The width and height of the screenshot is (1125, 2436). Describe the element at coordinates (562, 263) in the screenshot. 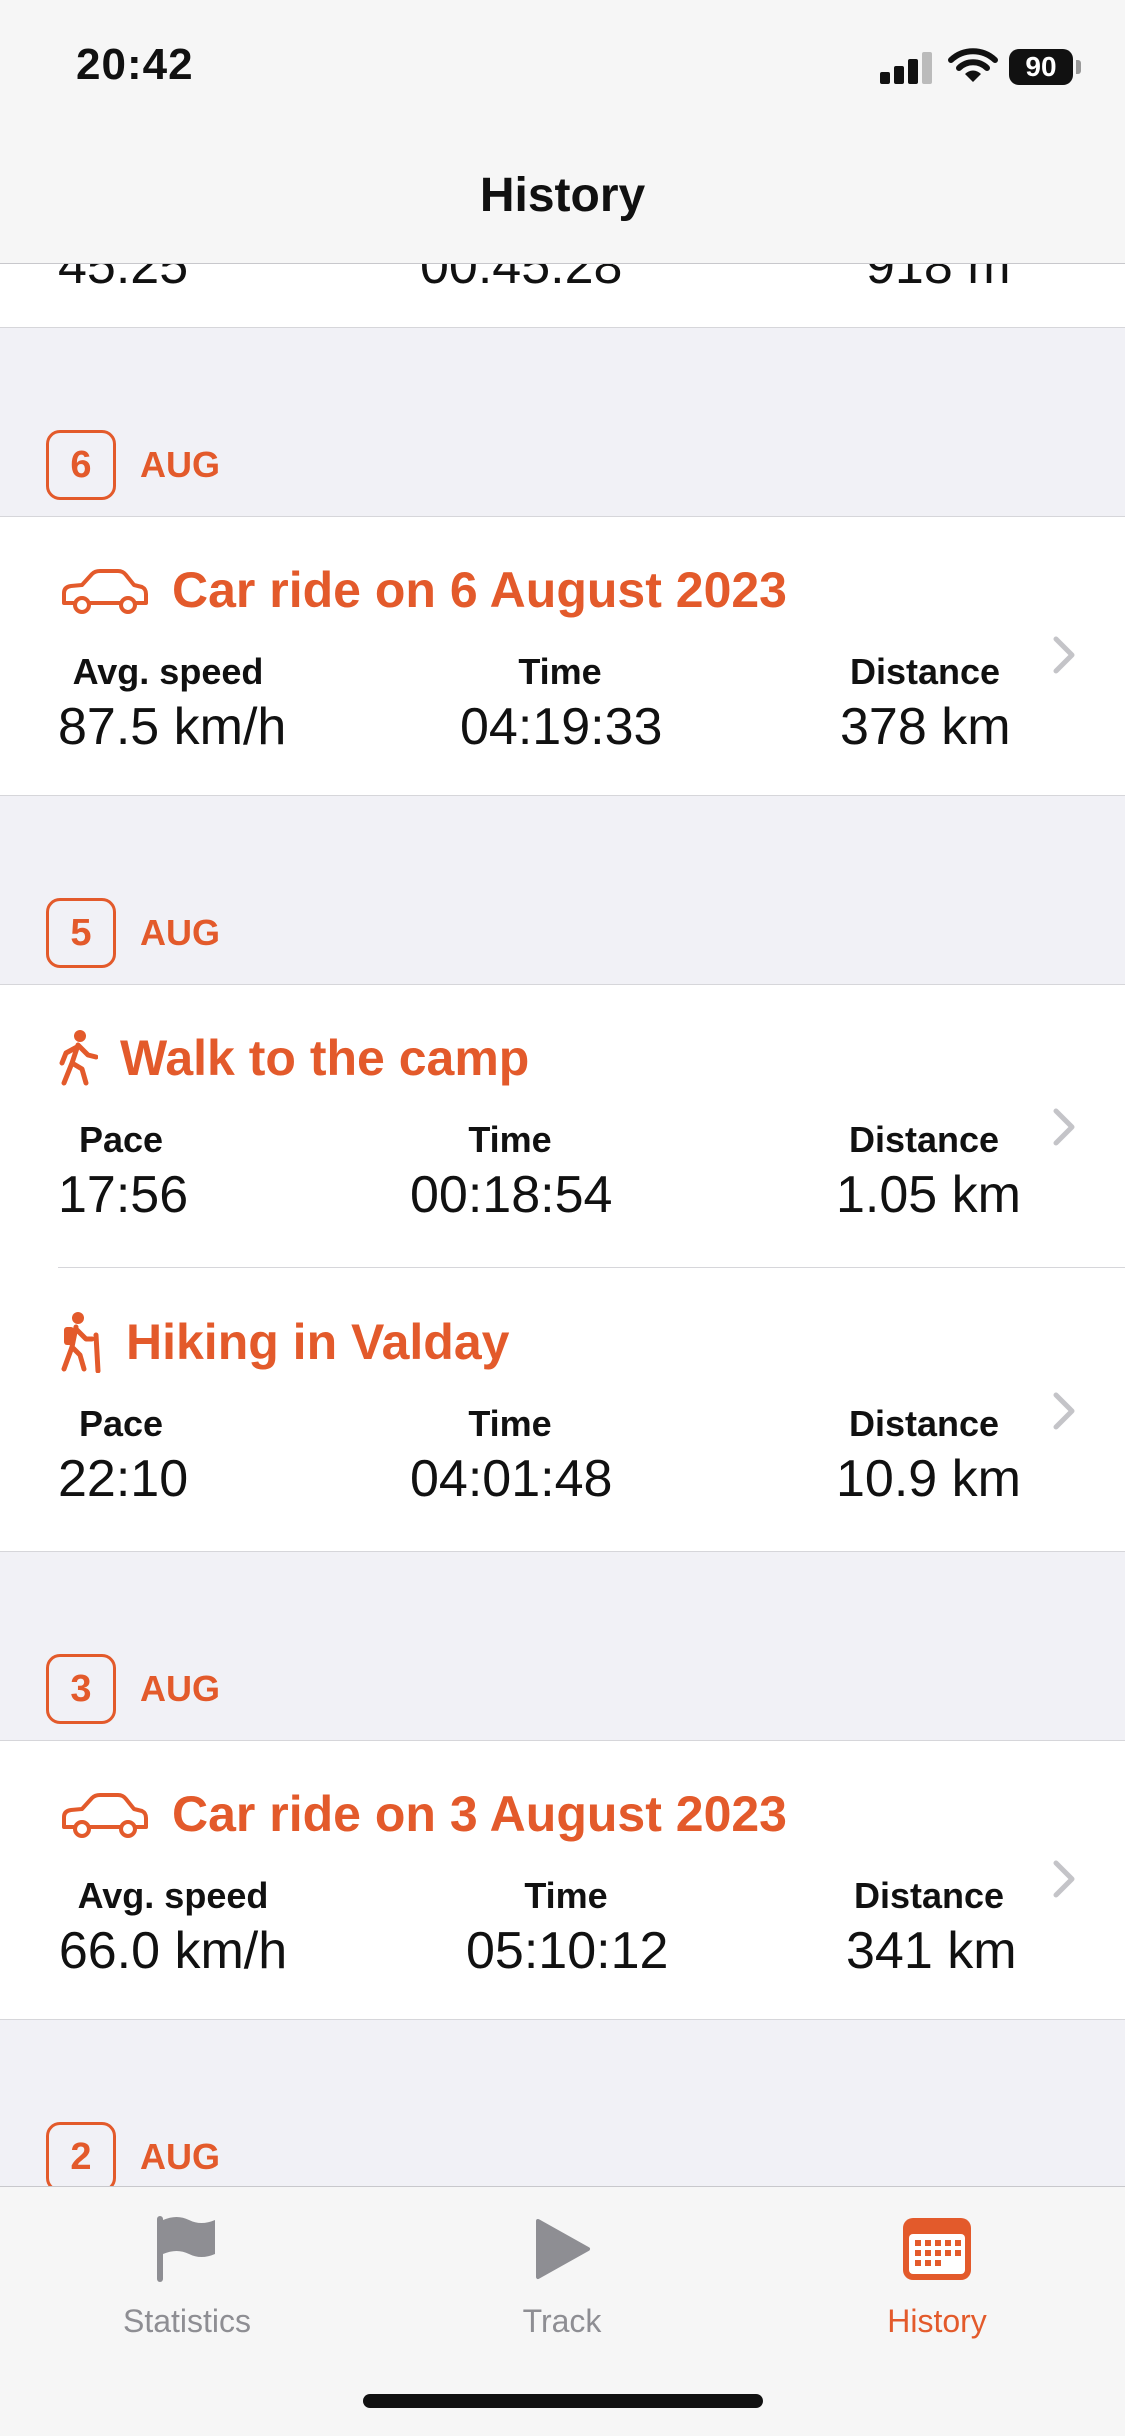

I see `divider` at that location.